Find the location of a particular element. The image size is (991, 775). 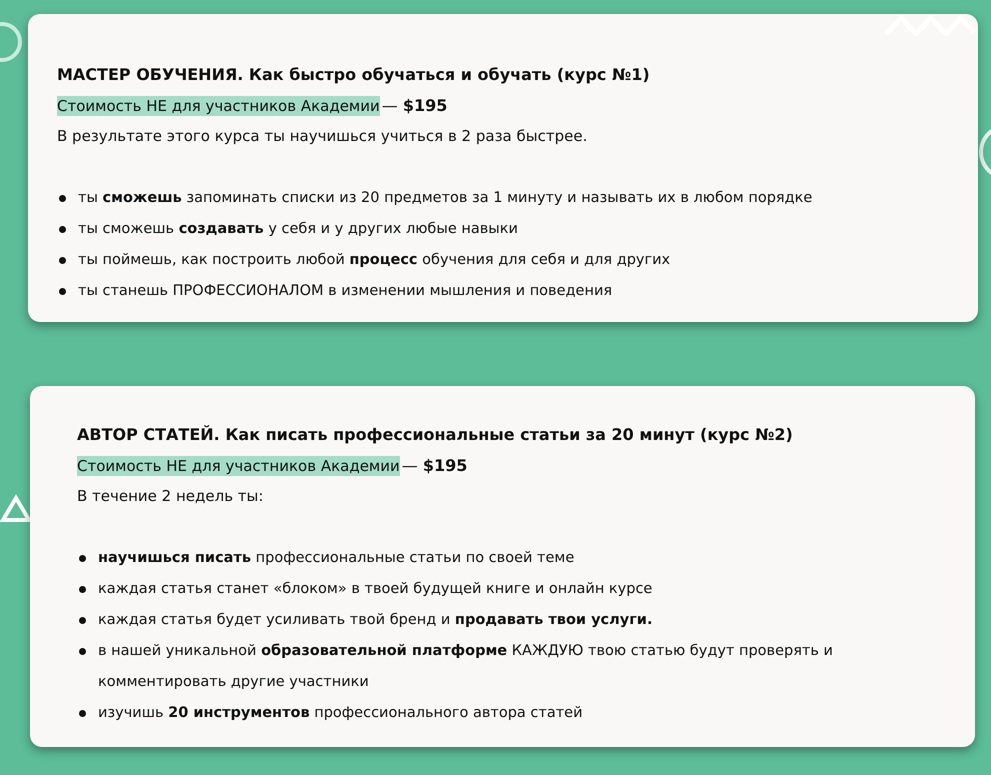

bullet-text: каждая статья будет усиливать твой бренд и продавать твои услуги. is located at coordinates (375, 620).